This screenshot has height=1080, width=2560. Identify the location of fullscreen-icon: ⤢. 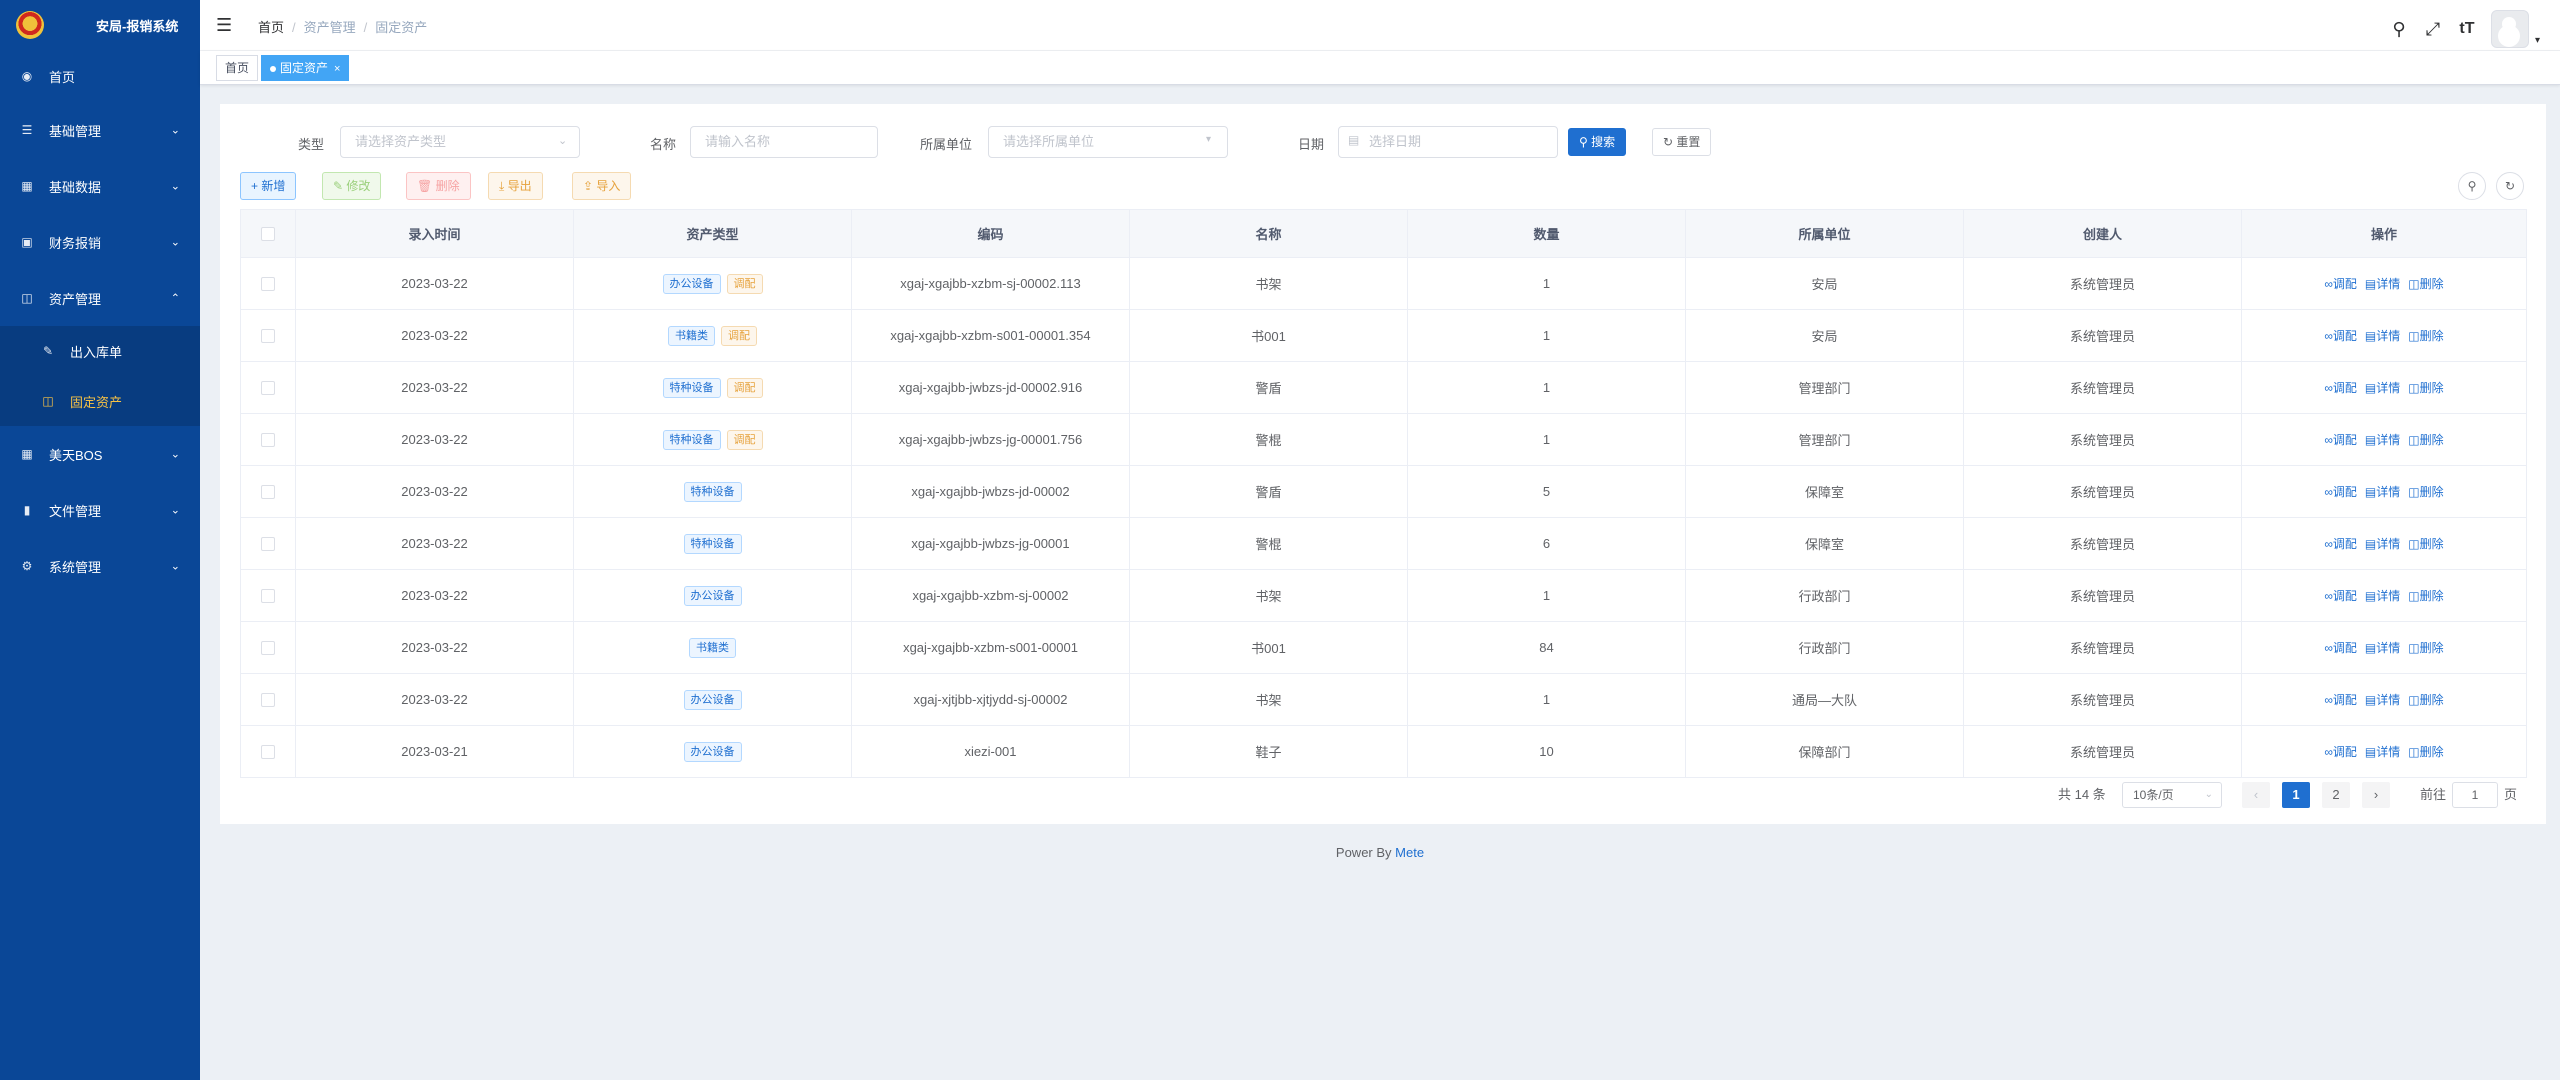
(2433, 29).